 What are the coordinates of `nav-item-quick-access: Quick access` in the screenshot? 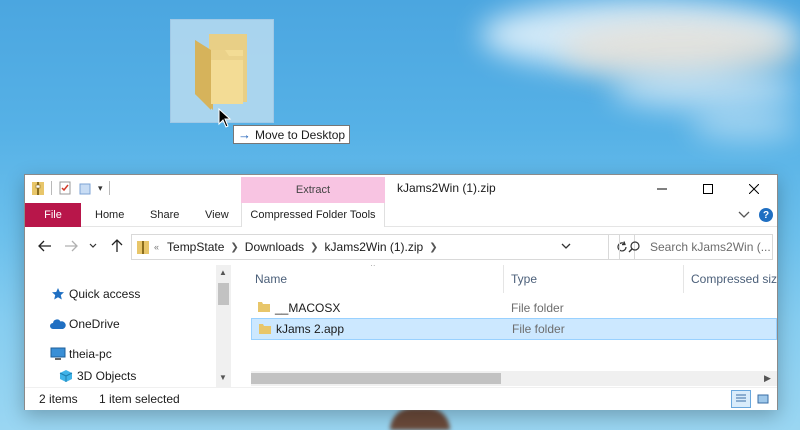 It's located at (94, 294).